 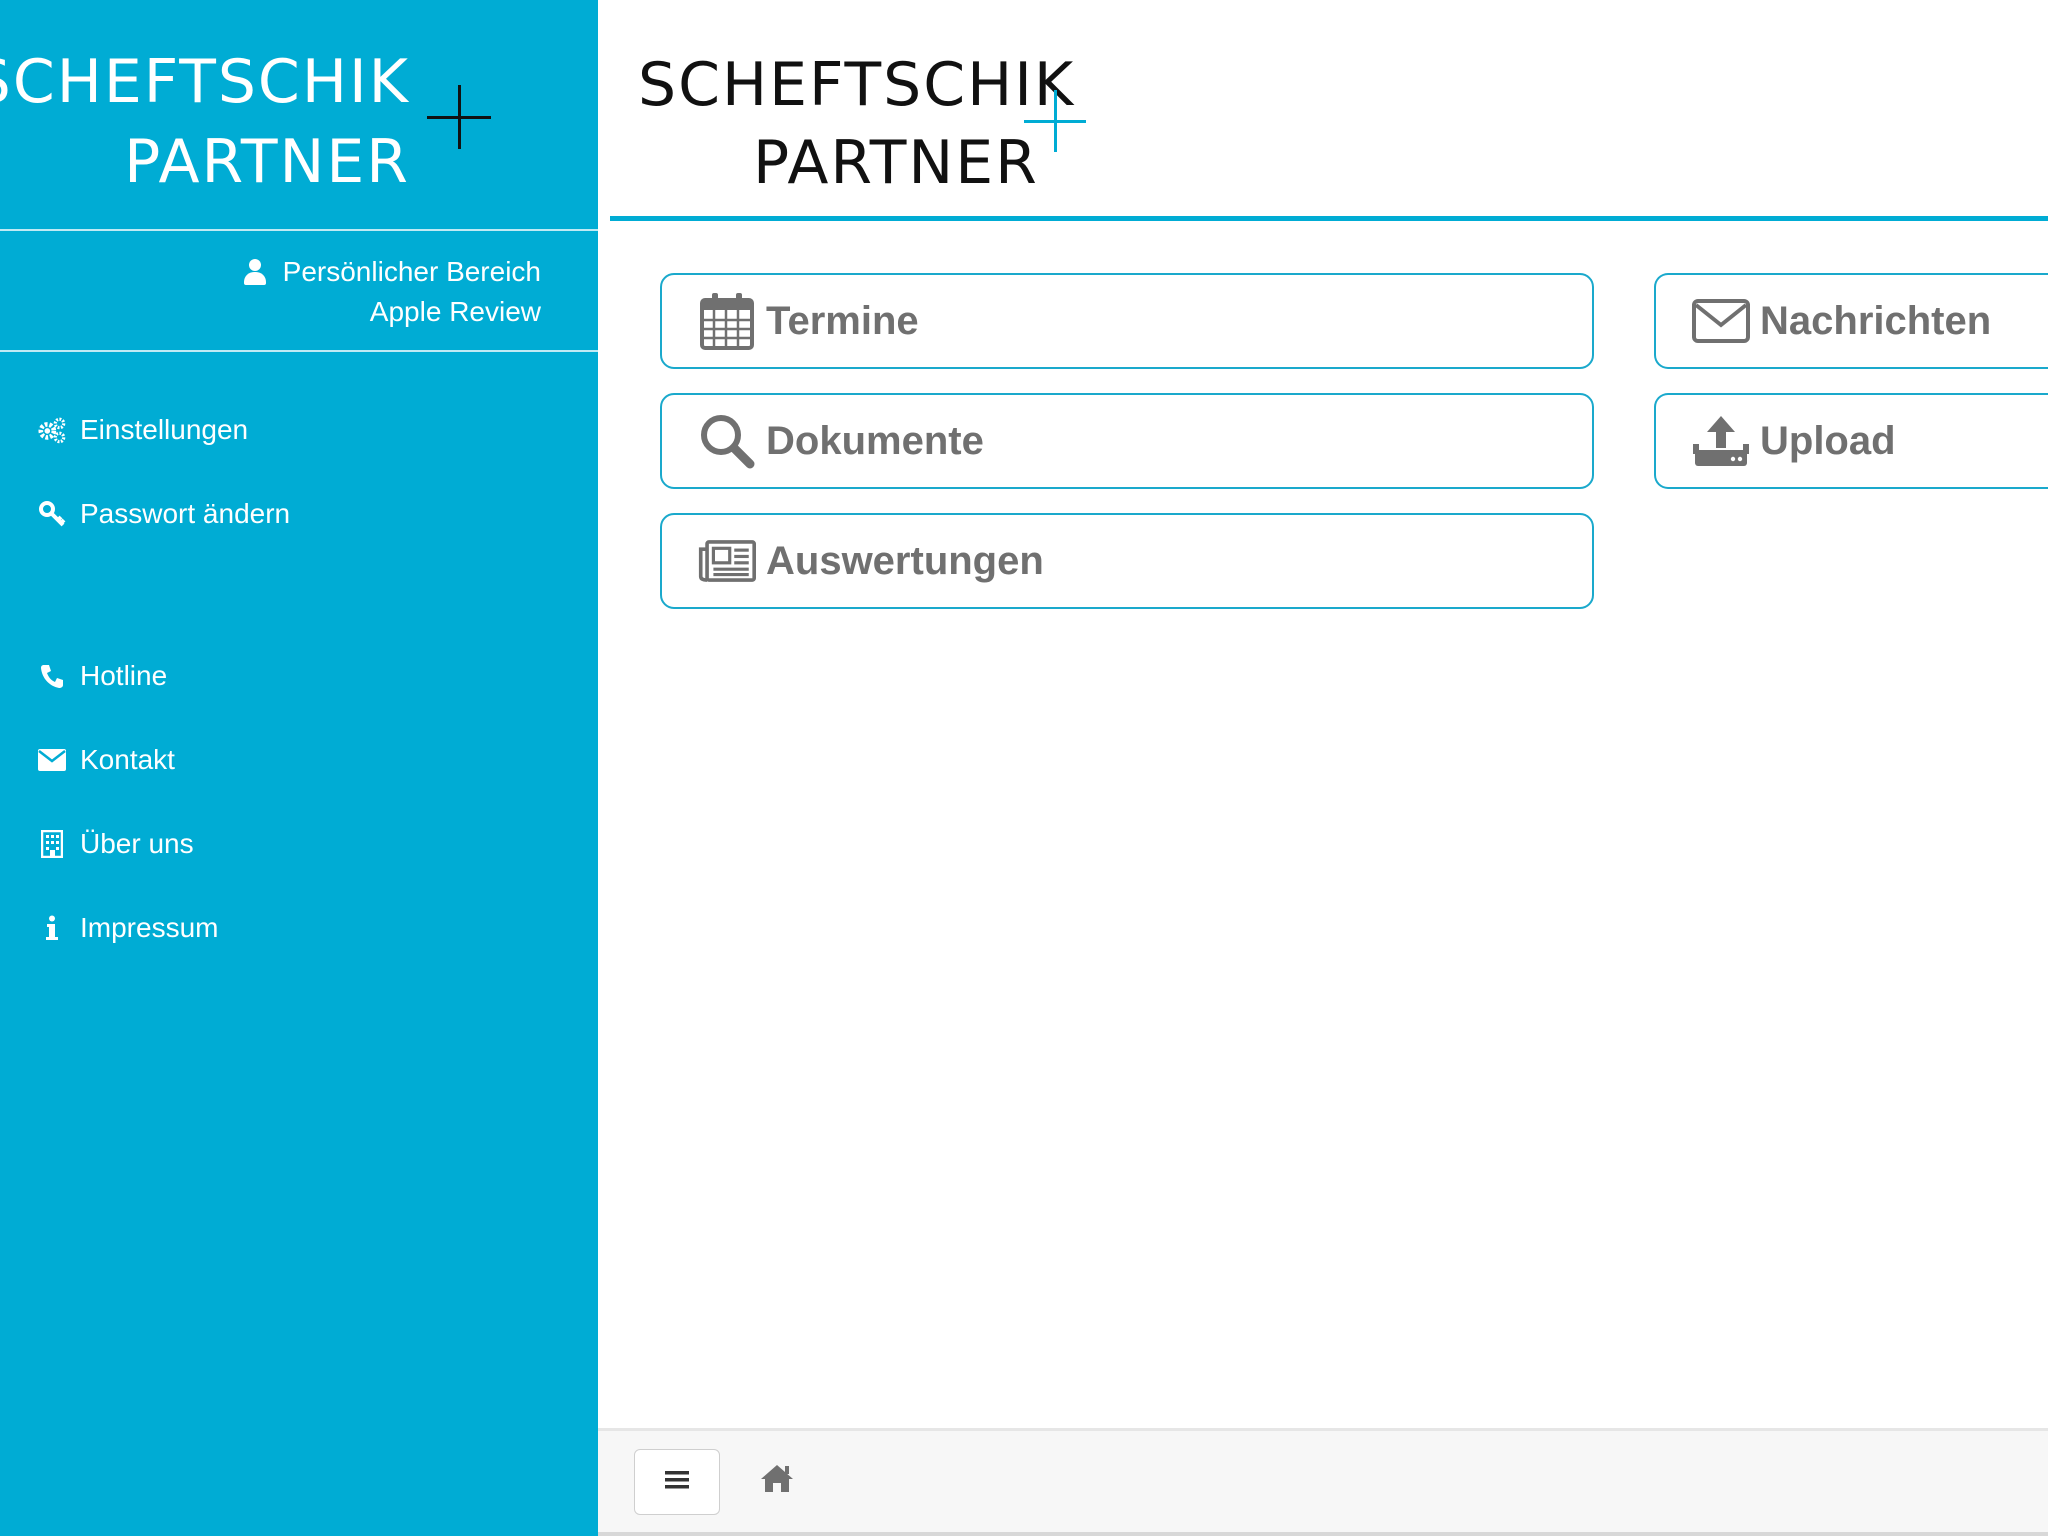 What do you see at coordinates (52, 928) in the screenshot?
I see `info-icon` at bounding box center [52, 928].